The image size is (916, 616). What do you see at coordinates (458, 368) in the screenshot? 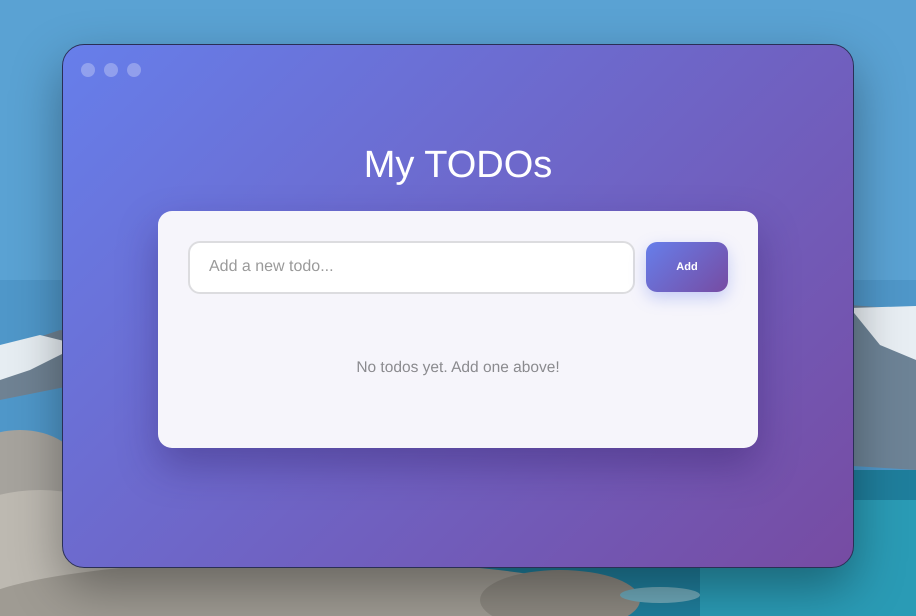
I see `empty-message: No todos yet. Add one above!` at bounding box center [458, 368].